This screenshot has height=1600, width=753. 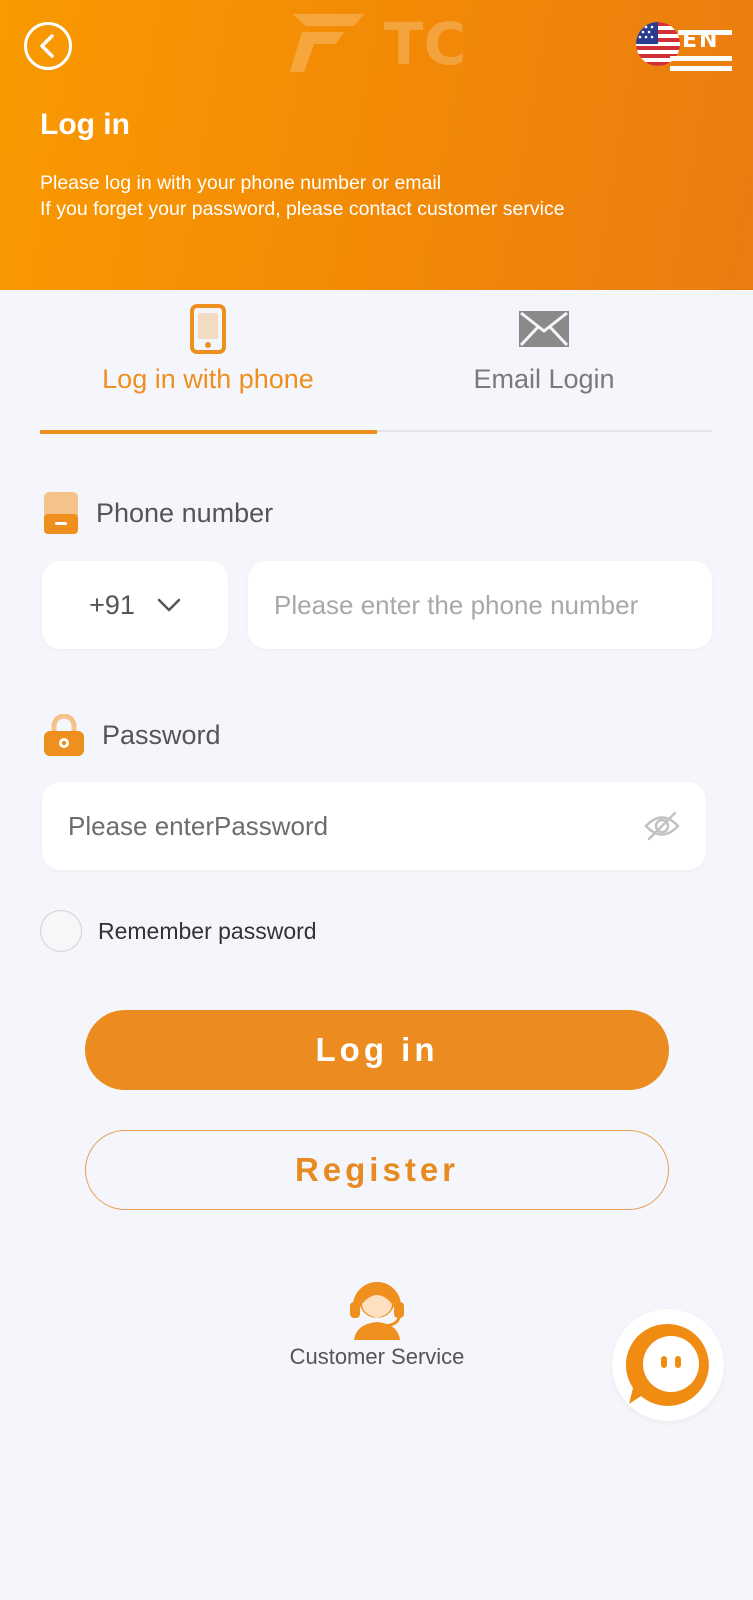 I want to click on language-label: EN, so click(x=701, y=40).